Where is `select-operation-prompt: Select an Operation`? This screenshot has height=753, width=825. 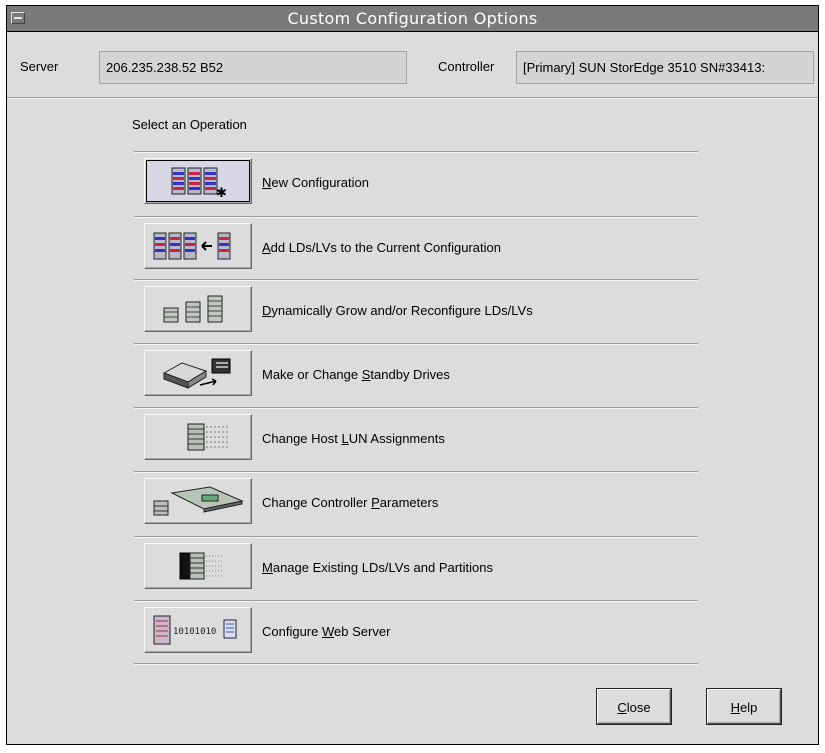 select-operation-prompt: Select an Operation is located at coordinates (189, 124).